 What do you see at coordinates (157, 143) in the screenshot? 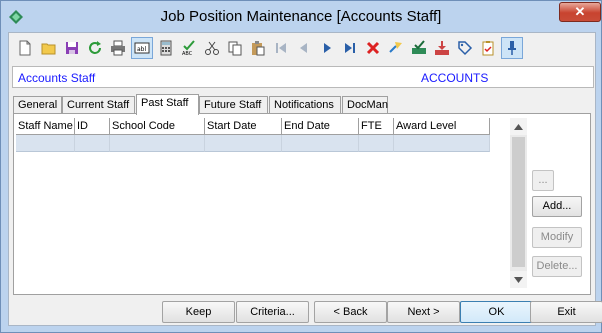
I see `cell-school-code` at bounding box center [157, 143].